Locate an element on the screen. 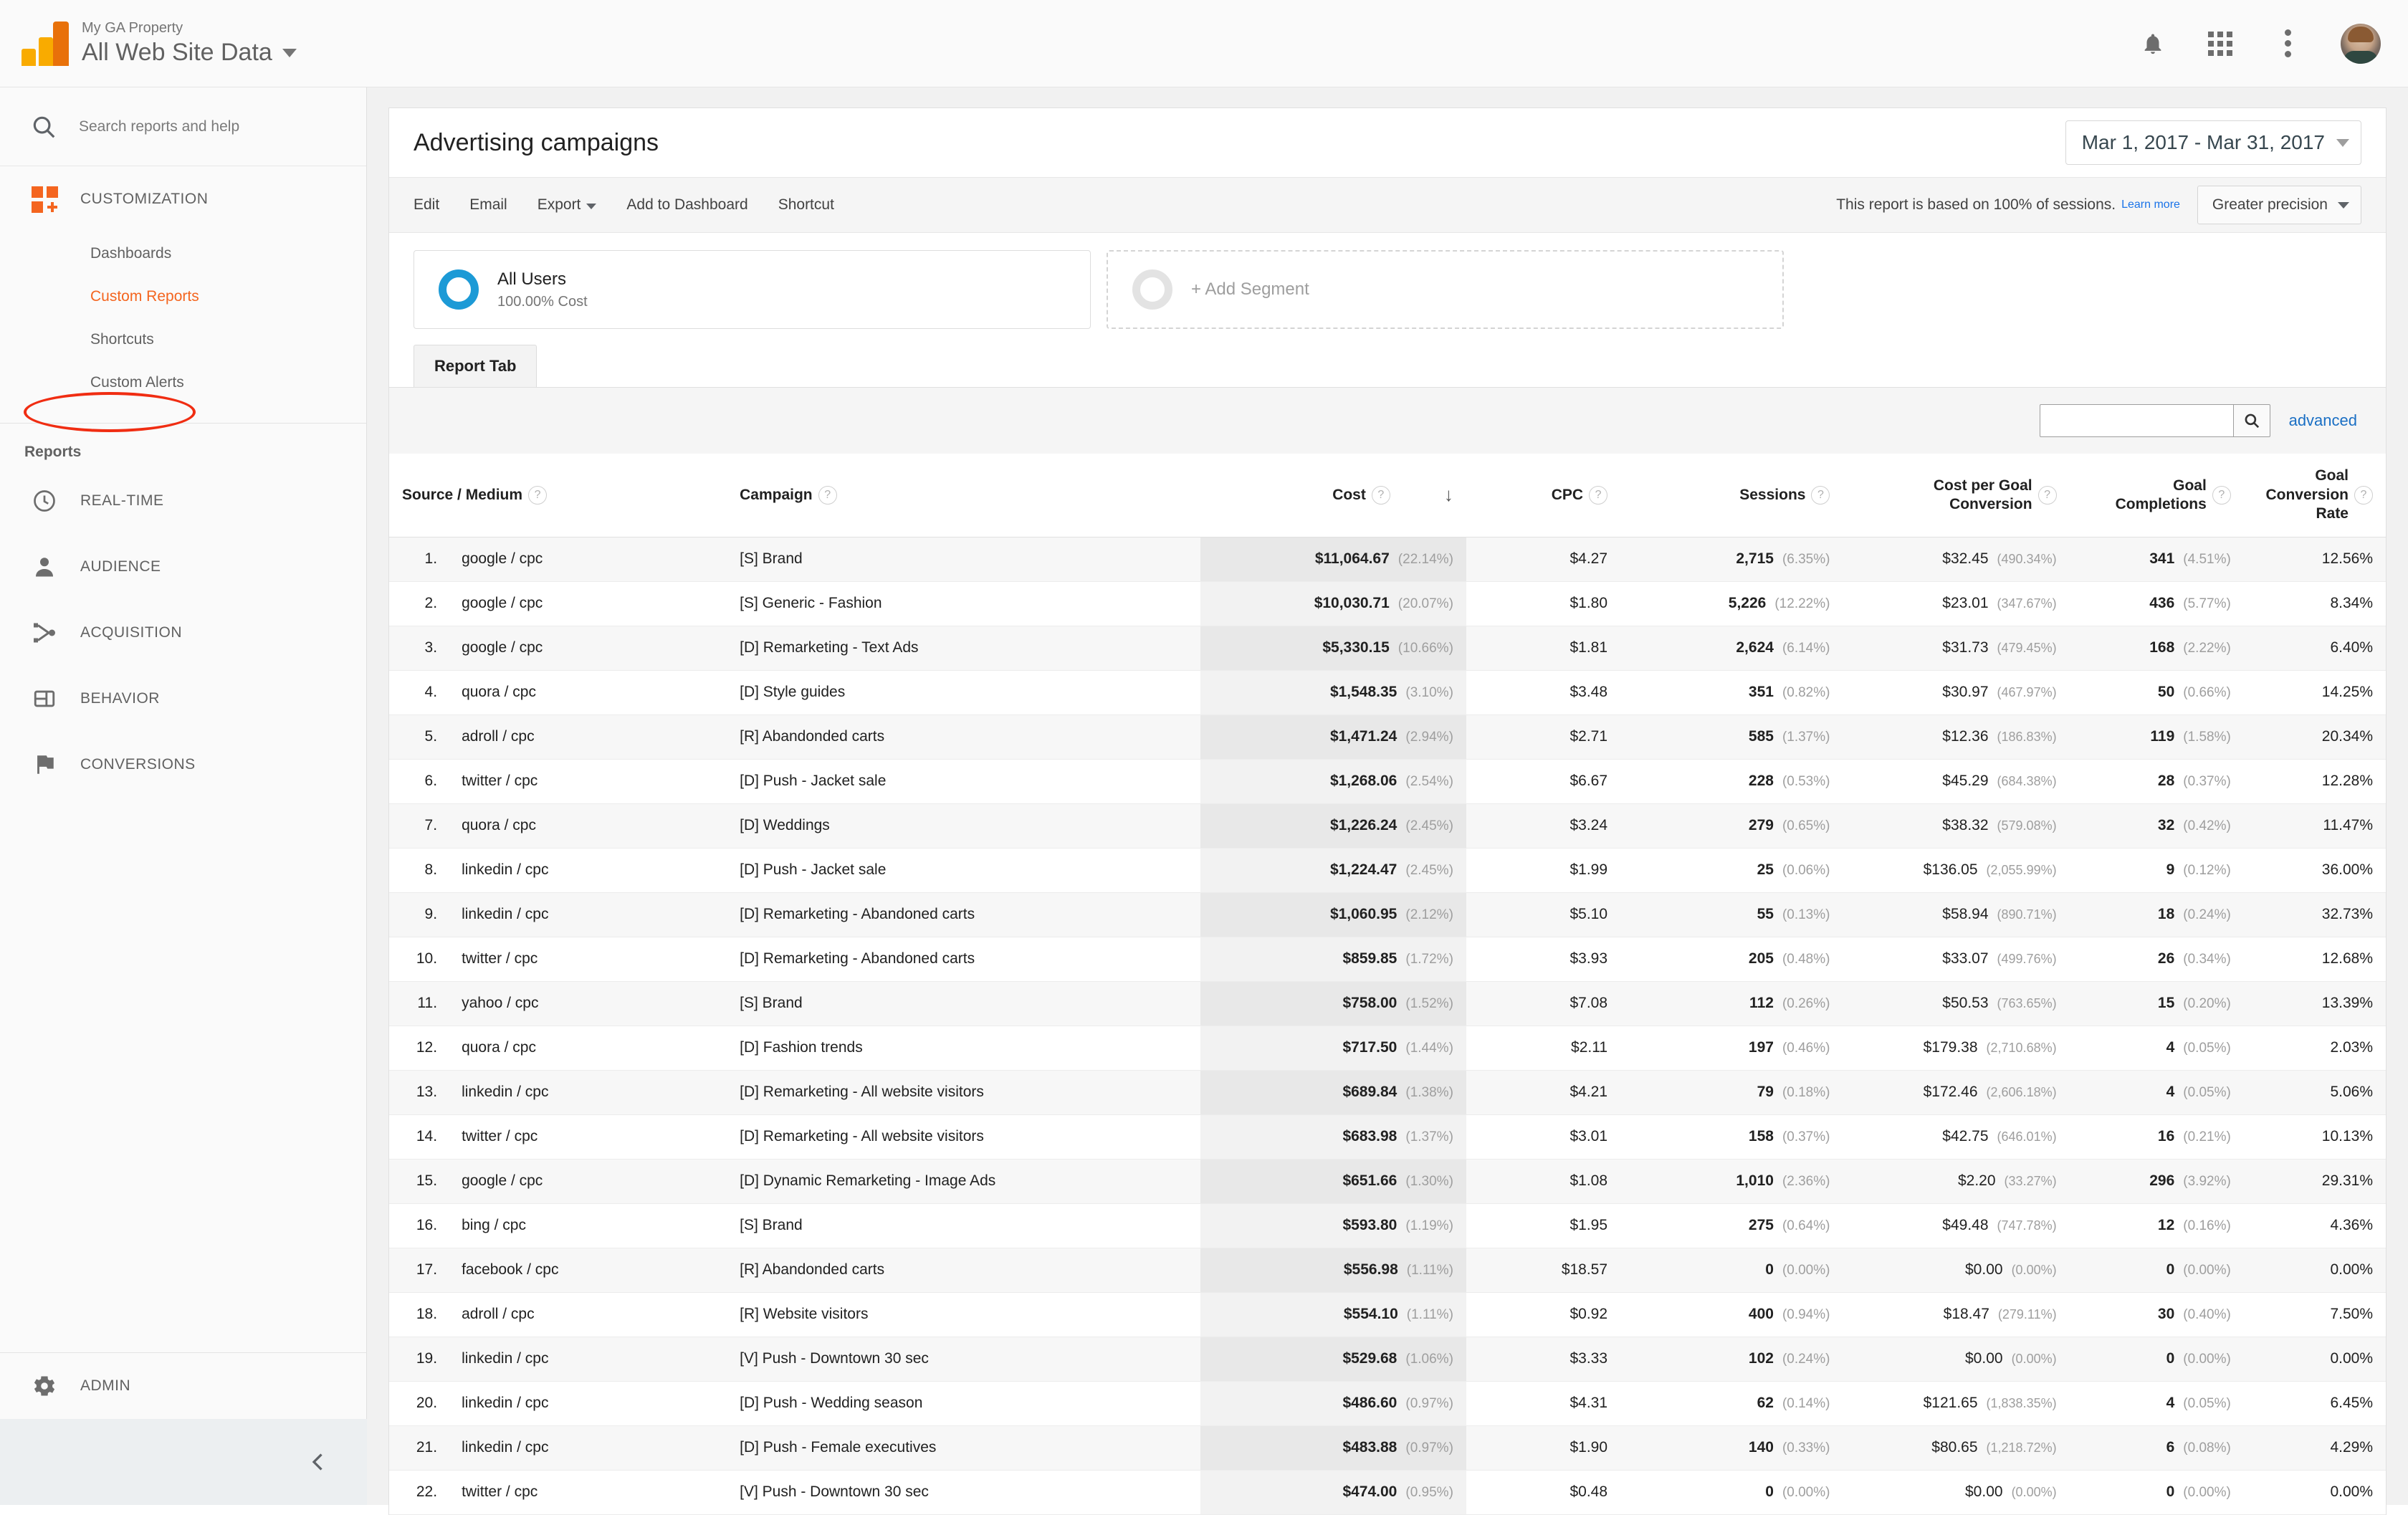  sidebar-item-behavior: BEHAVIOR is located at coordinates (183, 699).